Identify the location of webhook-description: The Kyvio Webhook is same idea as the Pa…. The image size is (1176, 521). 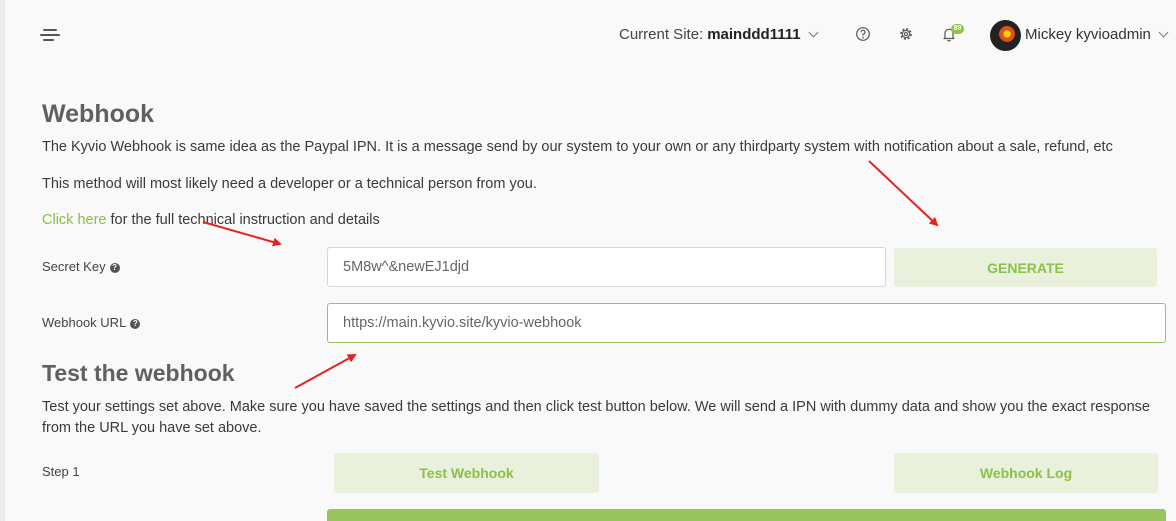
(577, 147).